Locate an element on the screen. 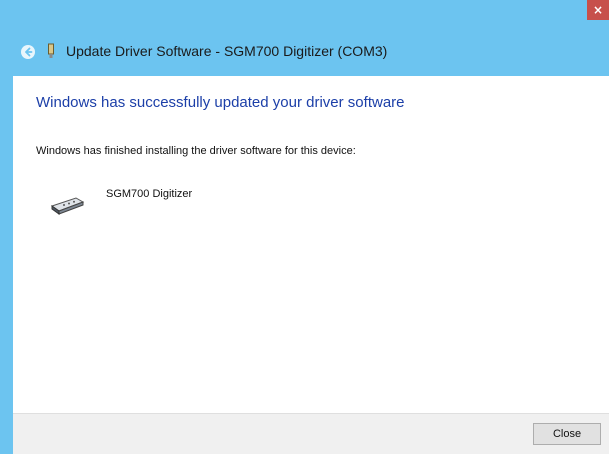 The image size is (609, 454). back-arrow-icon is located at coordinates (28, 52).